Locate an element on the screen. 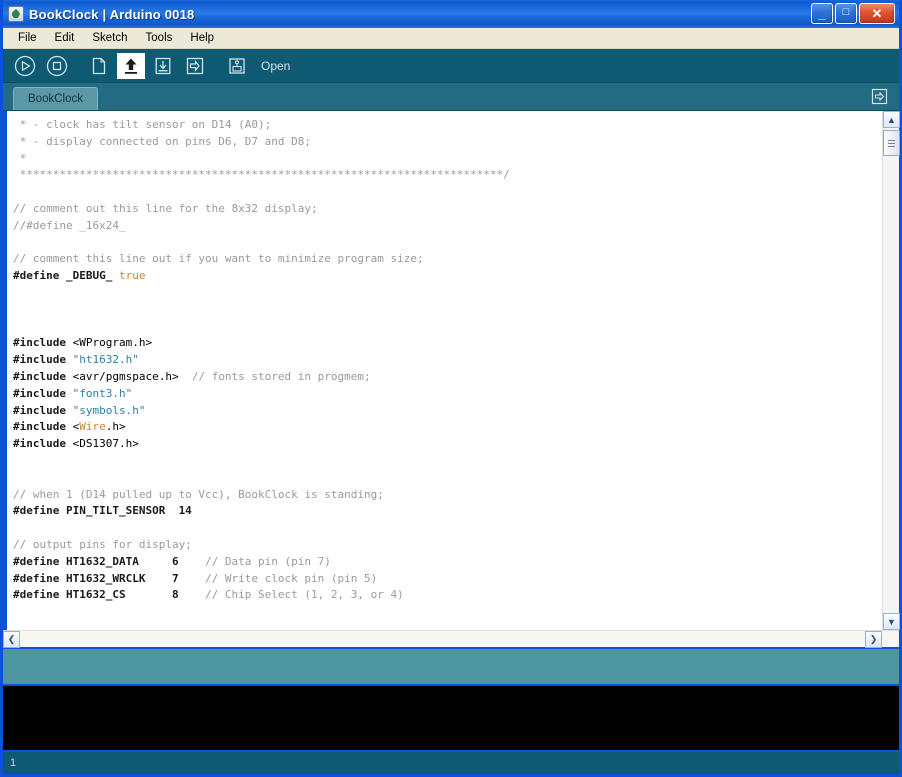 The height and width of the screenshot is (777, 902). vertical-scroll-thumb is located at coordinates (891, 143).